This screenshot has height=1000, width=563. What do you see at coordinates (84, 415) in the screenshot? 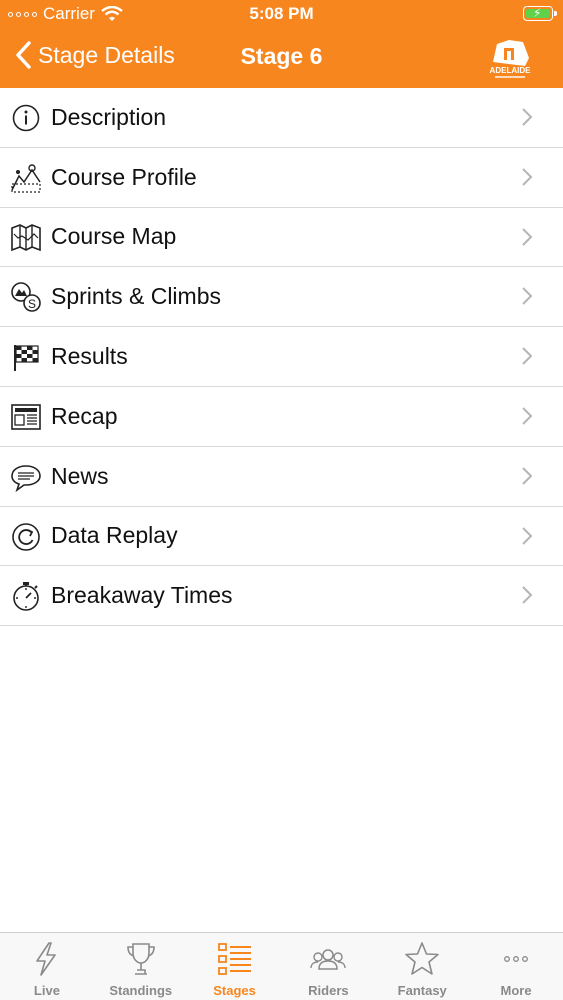
I see `menu-item-label: Recap` at bounding box center [84, 415].